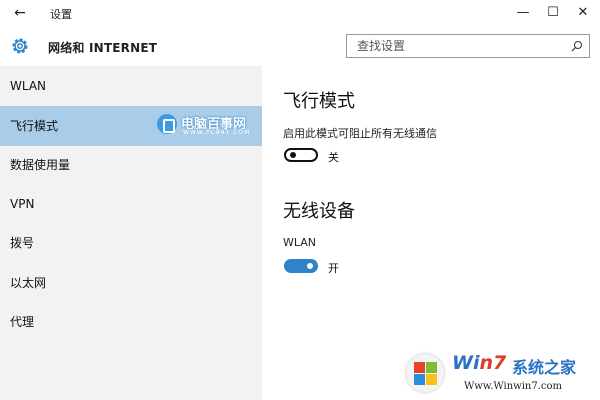  I want to click on wireless-devices-title: 无线设备, so click(319, 211).